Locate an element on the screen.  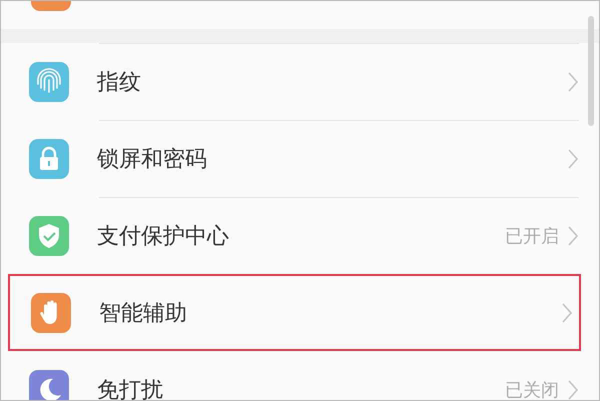
fingerprint-icon is located at coordinates (49, 82).